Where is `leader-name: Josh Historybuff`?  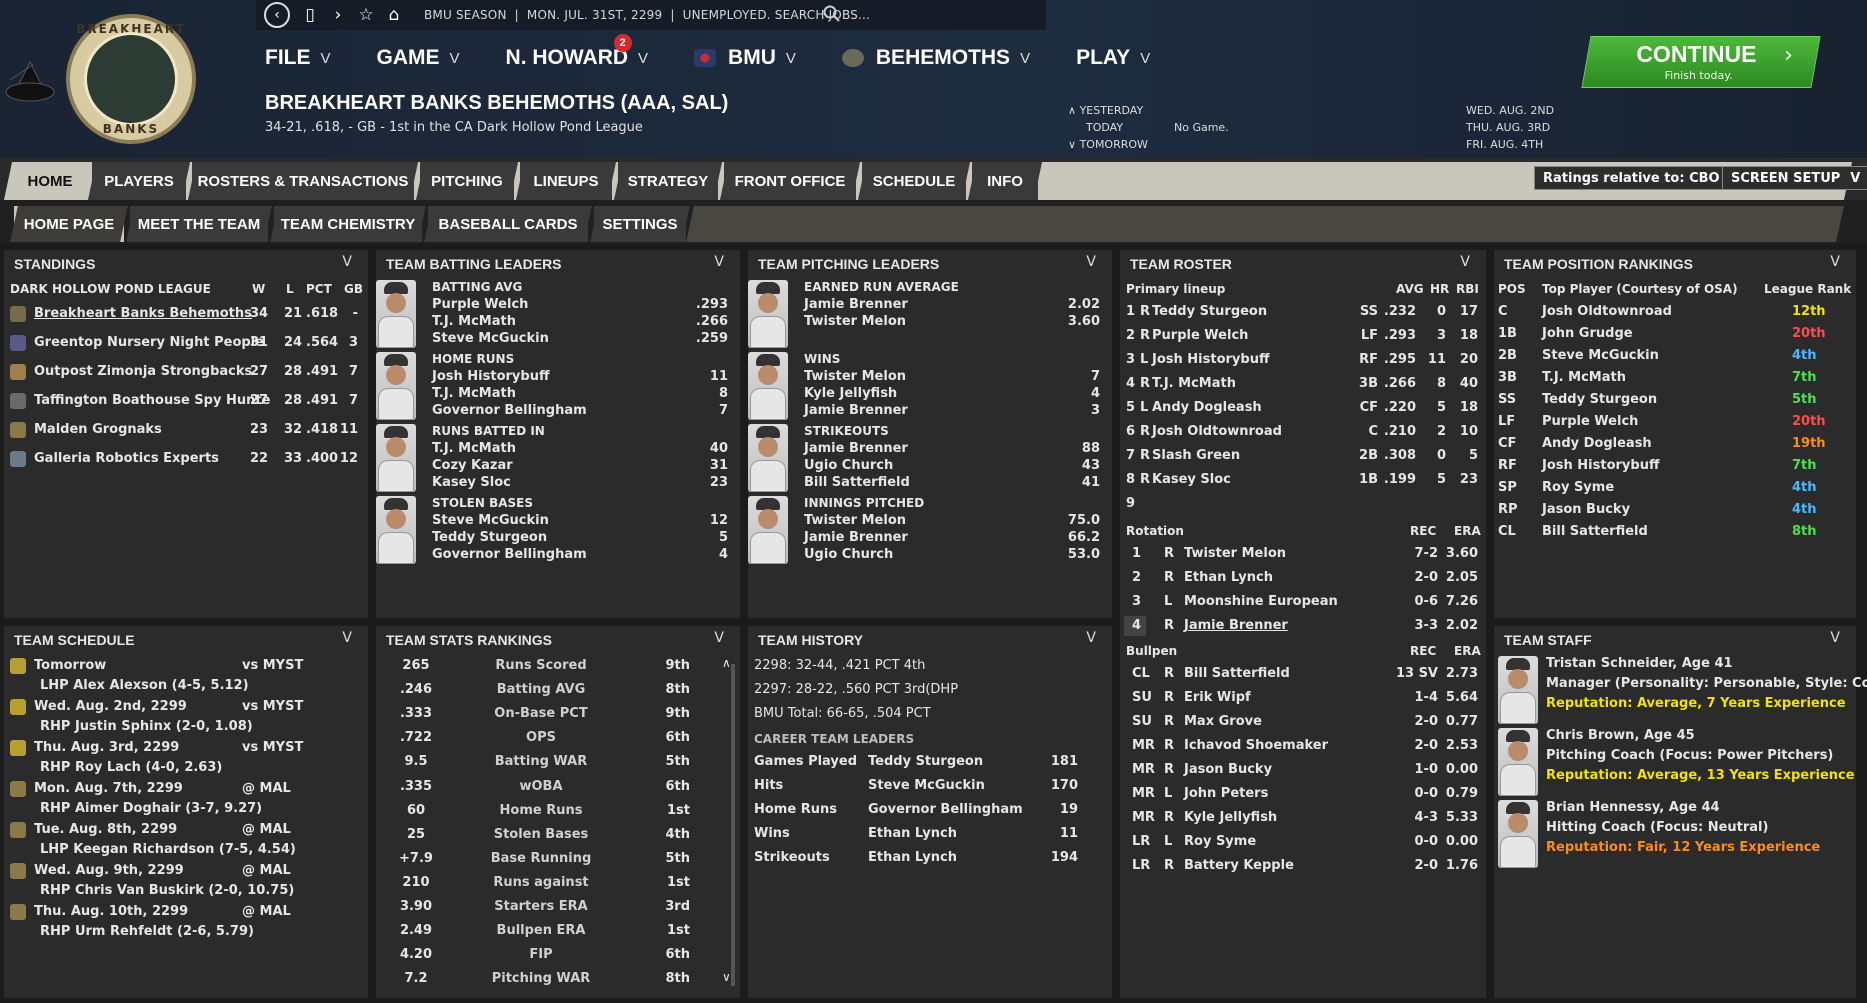
leader-name: Josh Historybuff is located at coordinates (490, 376).